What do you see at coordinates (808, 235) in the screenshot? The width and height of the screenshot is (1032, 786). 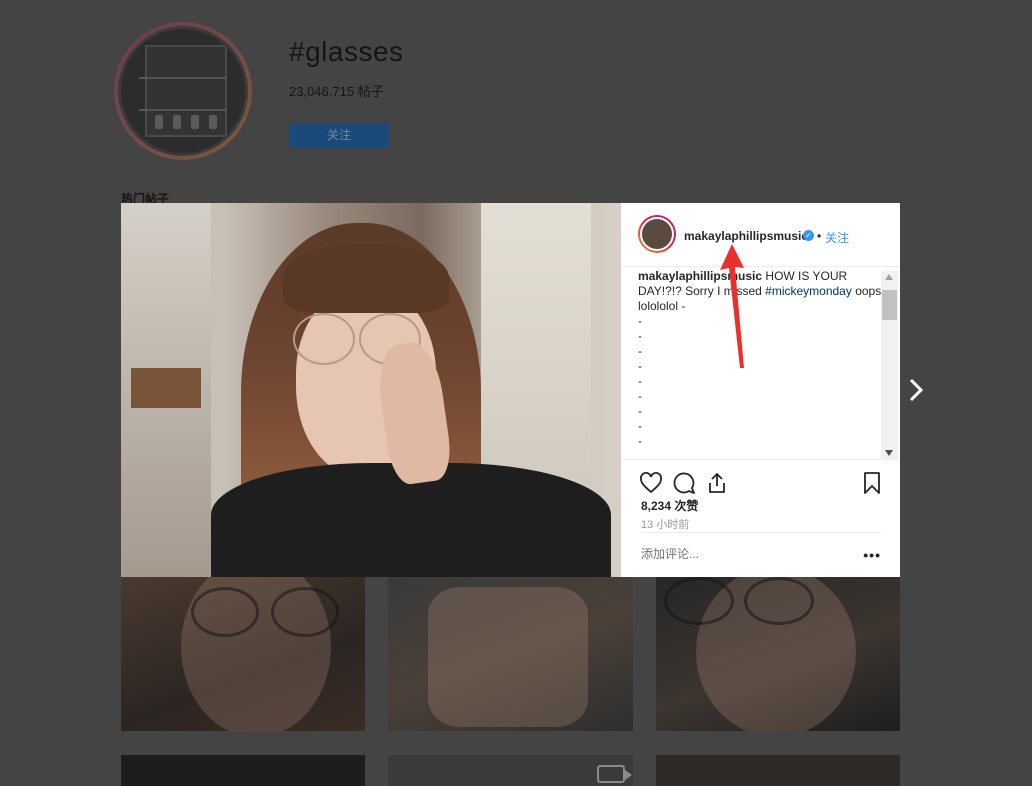 I see `verified-icon: ✓` at bounding box center [808, 235].